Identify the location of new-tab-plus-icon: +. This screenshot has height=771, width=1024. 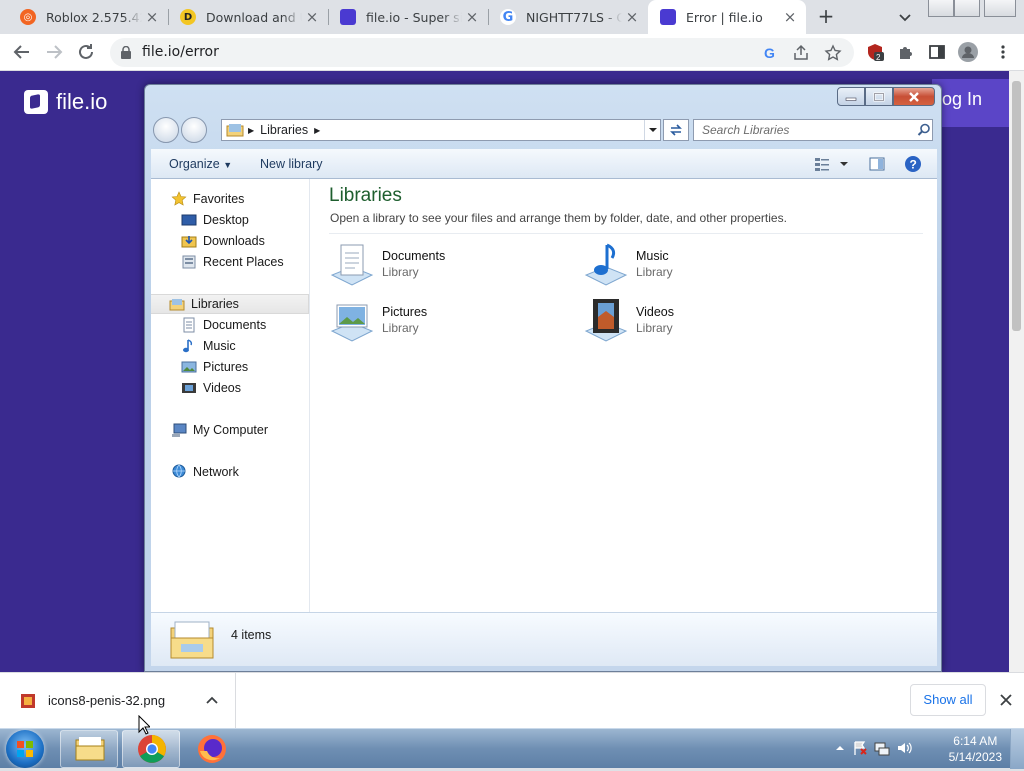
(826, 16).